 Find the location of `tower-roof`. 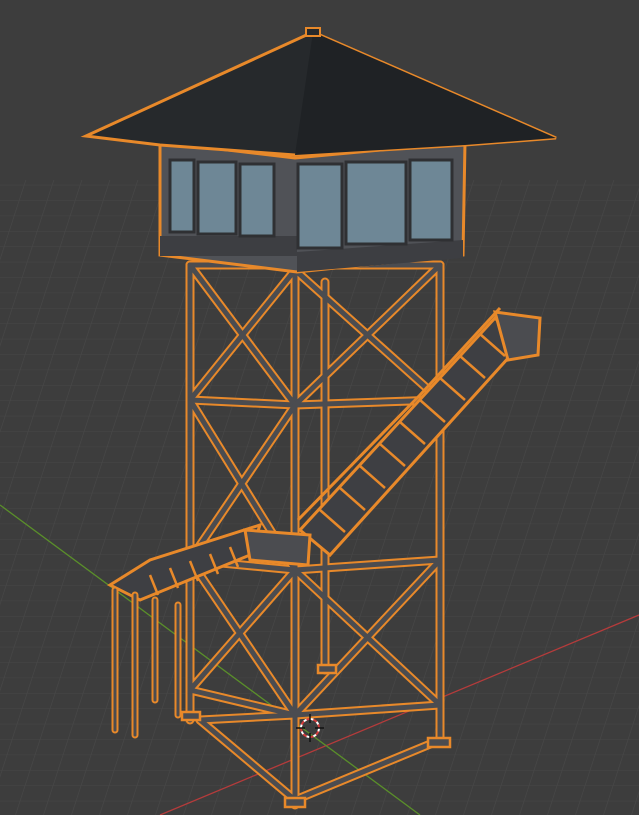

tower-roof is located at coordinates (318, 92).